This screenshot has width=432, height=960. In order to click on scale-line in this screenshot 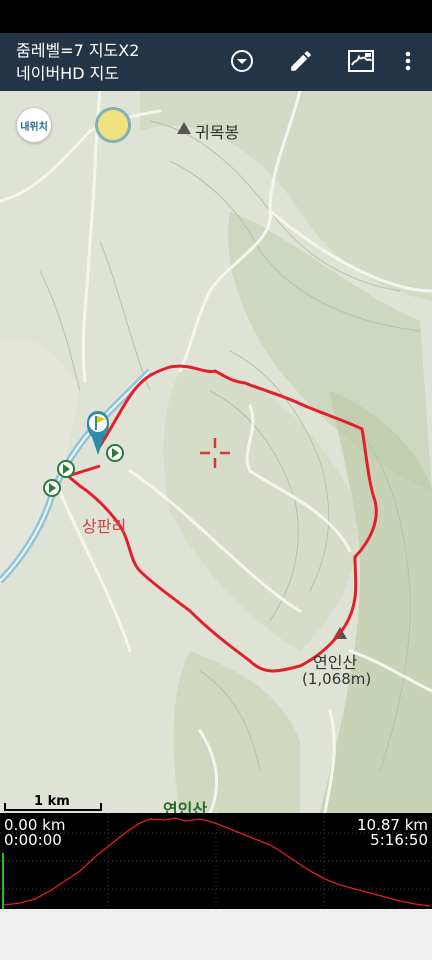, I will do `click(53, 807)`.